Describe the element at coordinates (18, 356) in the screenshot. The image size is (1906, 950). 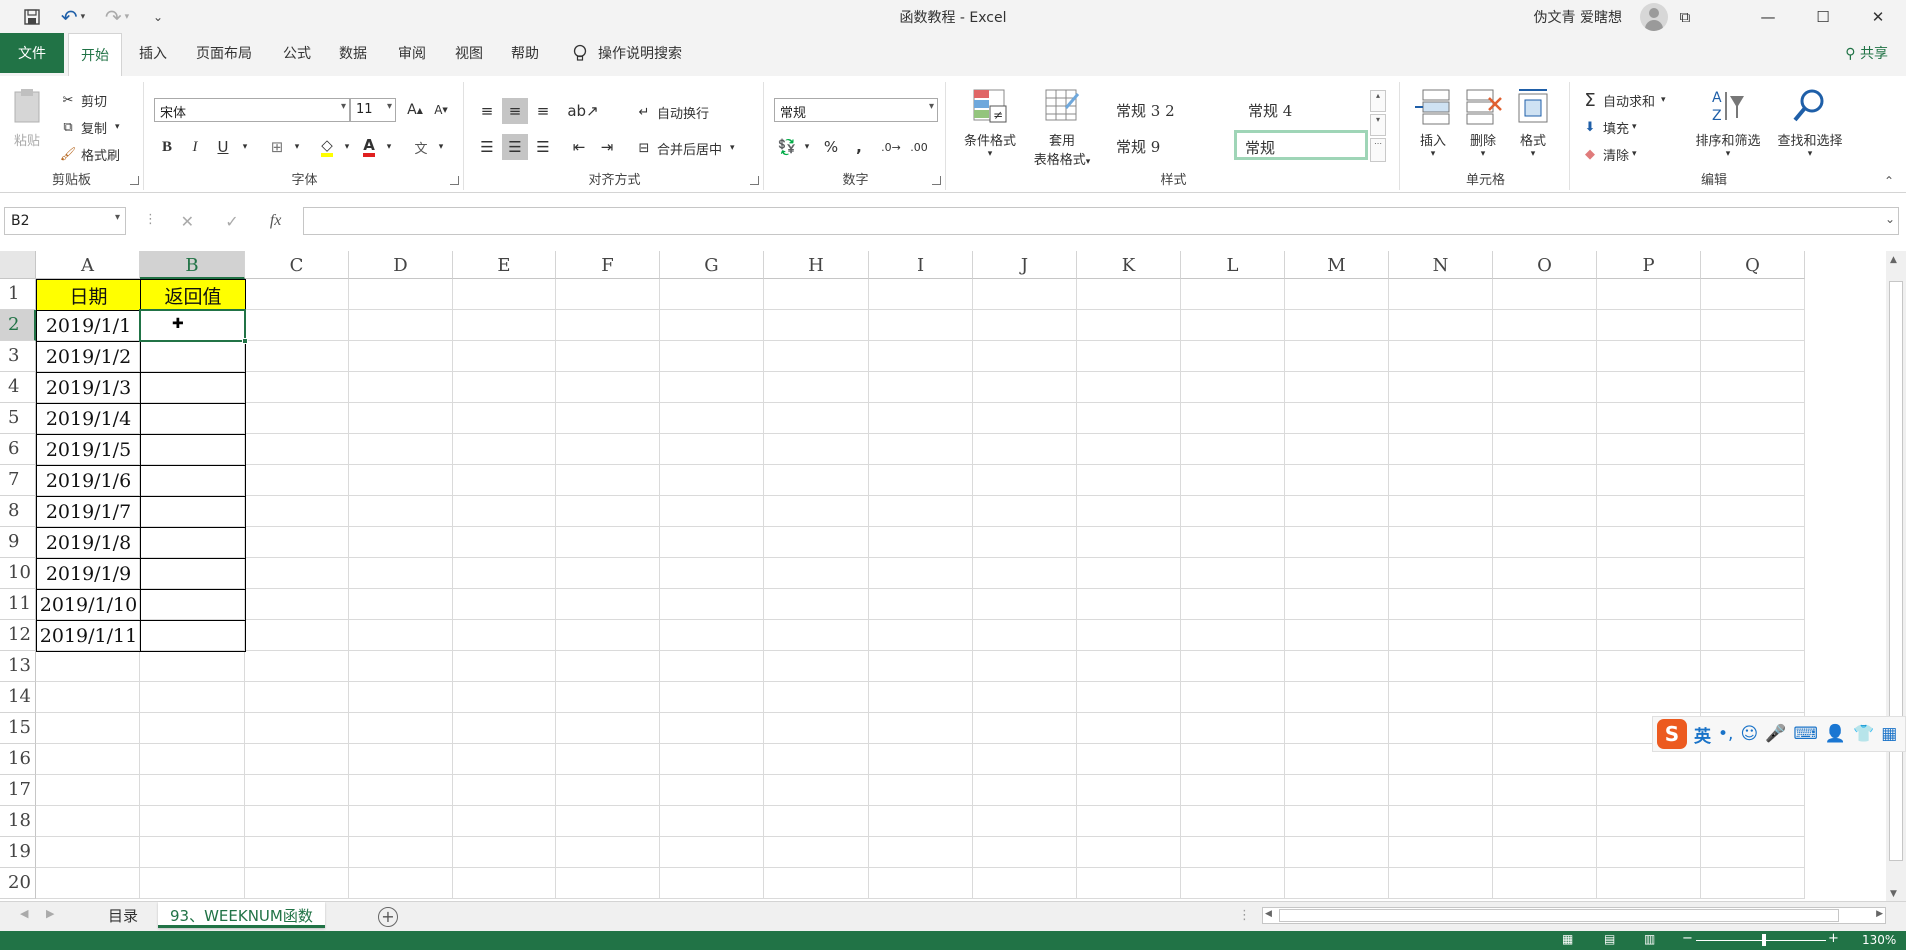
I see `row-header-3: 3` at that location.